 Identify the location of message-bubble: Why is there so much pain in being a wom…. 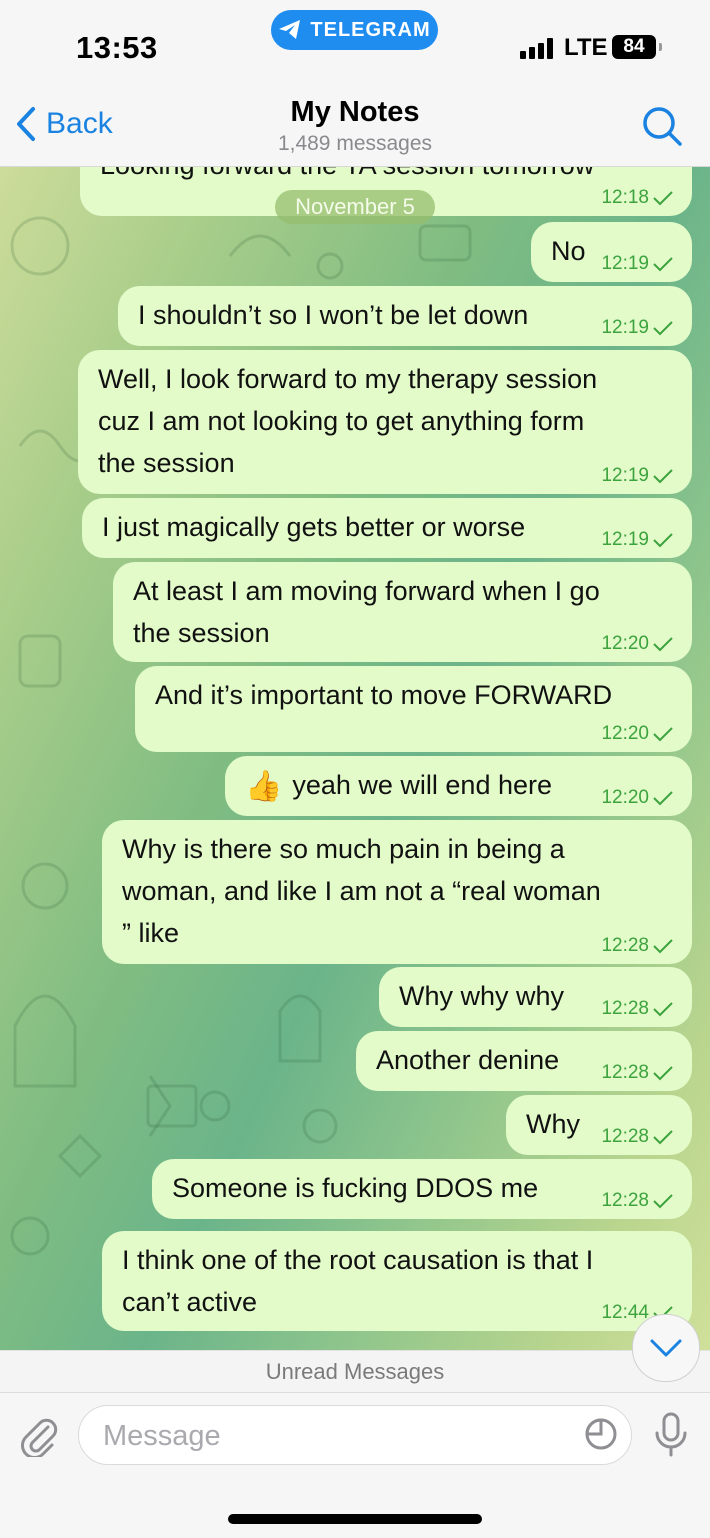
(397, 892).